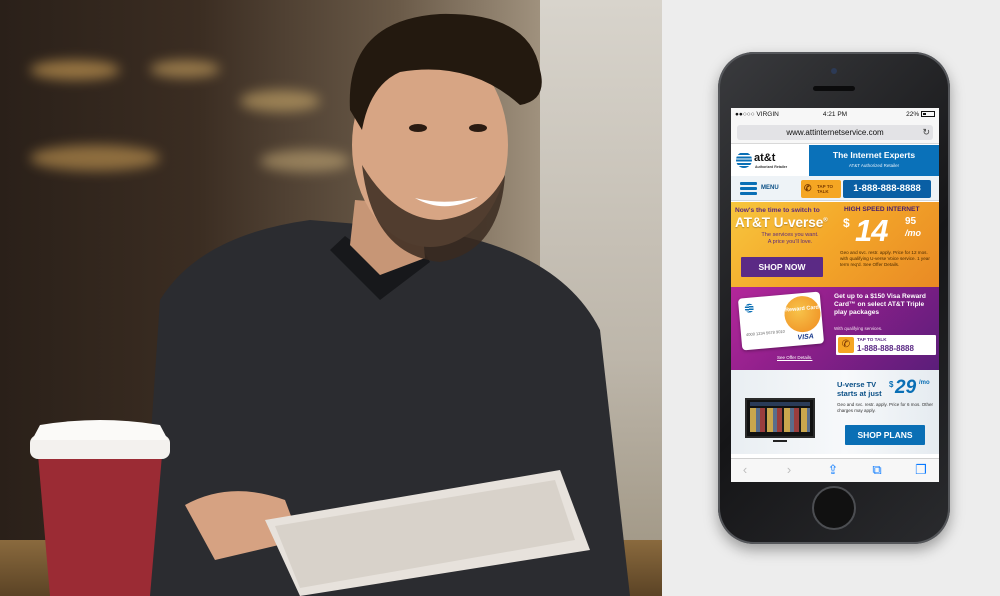 Image resolution: width=1000 pixels, height=596 pixels. What do you see at coordinates (858, 328) in the screenshot?
I see `promo2-sub: With qualifying services.` at bounding box center [858, 328].